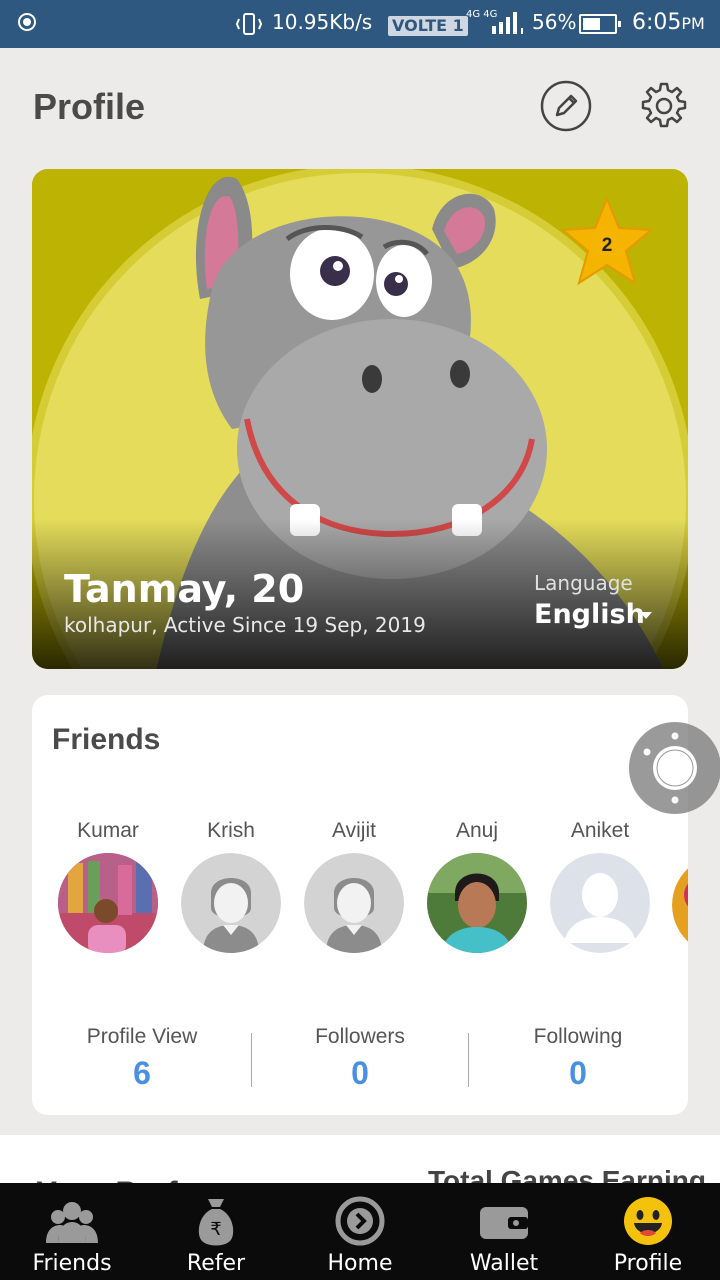 The width and height of the screenshot is (720, 1280). I want to click on stat-profile-view: Profile View 6, so click(142, 1058).